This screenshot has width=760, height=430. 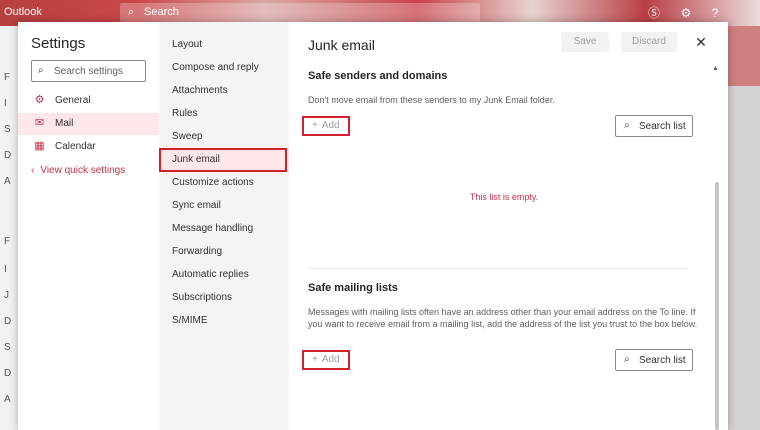 I want to click on settings-title: Settings, so click(x=58, y=43).